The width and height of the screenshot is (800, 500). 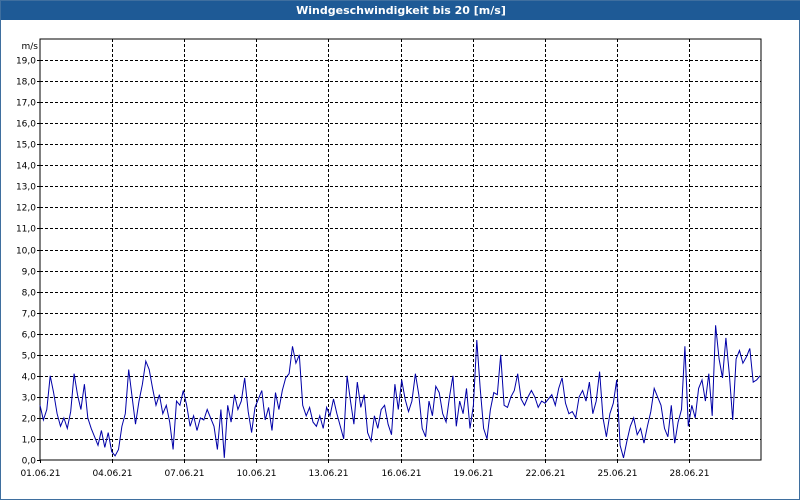 I want to click on y-tick-label: 9,0, so click(x=29, y=273).